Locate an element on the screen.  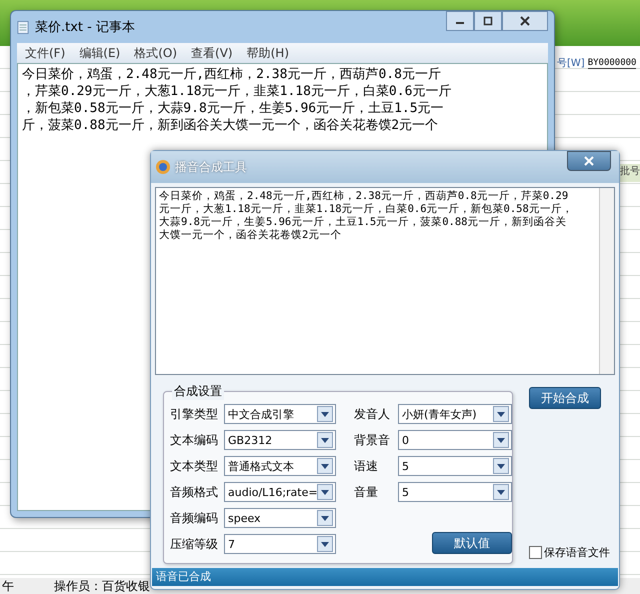
checkbox-label: 保存语音文件 is located at coordinates (577, 552).